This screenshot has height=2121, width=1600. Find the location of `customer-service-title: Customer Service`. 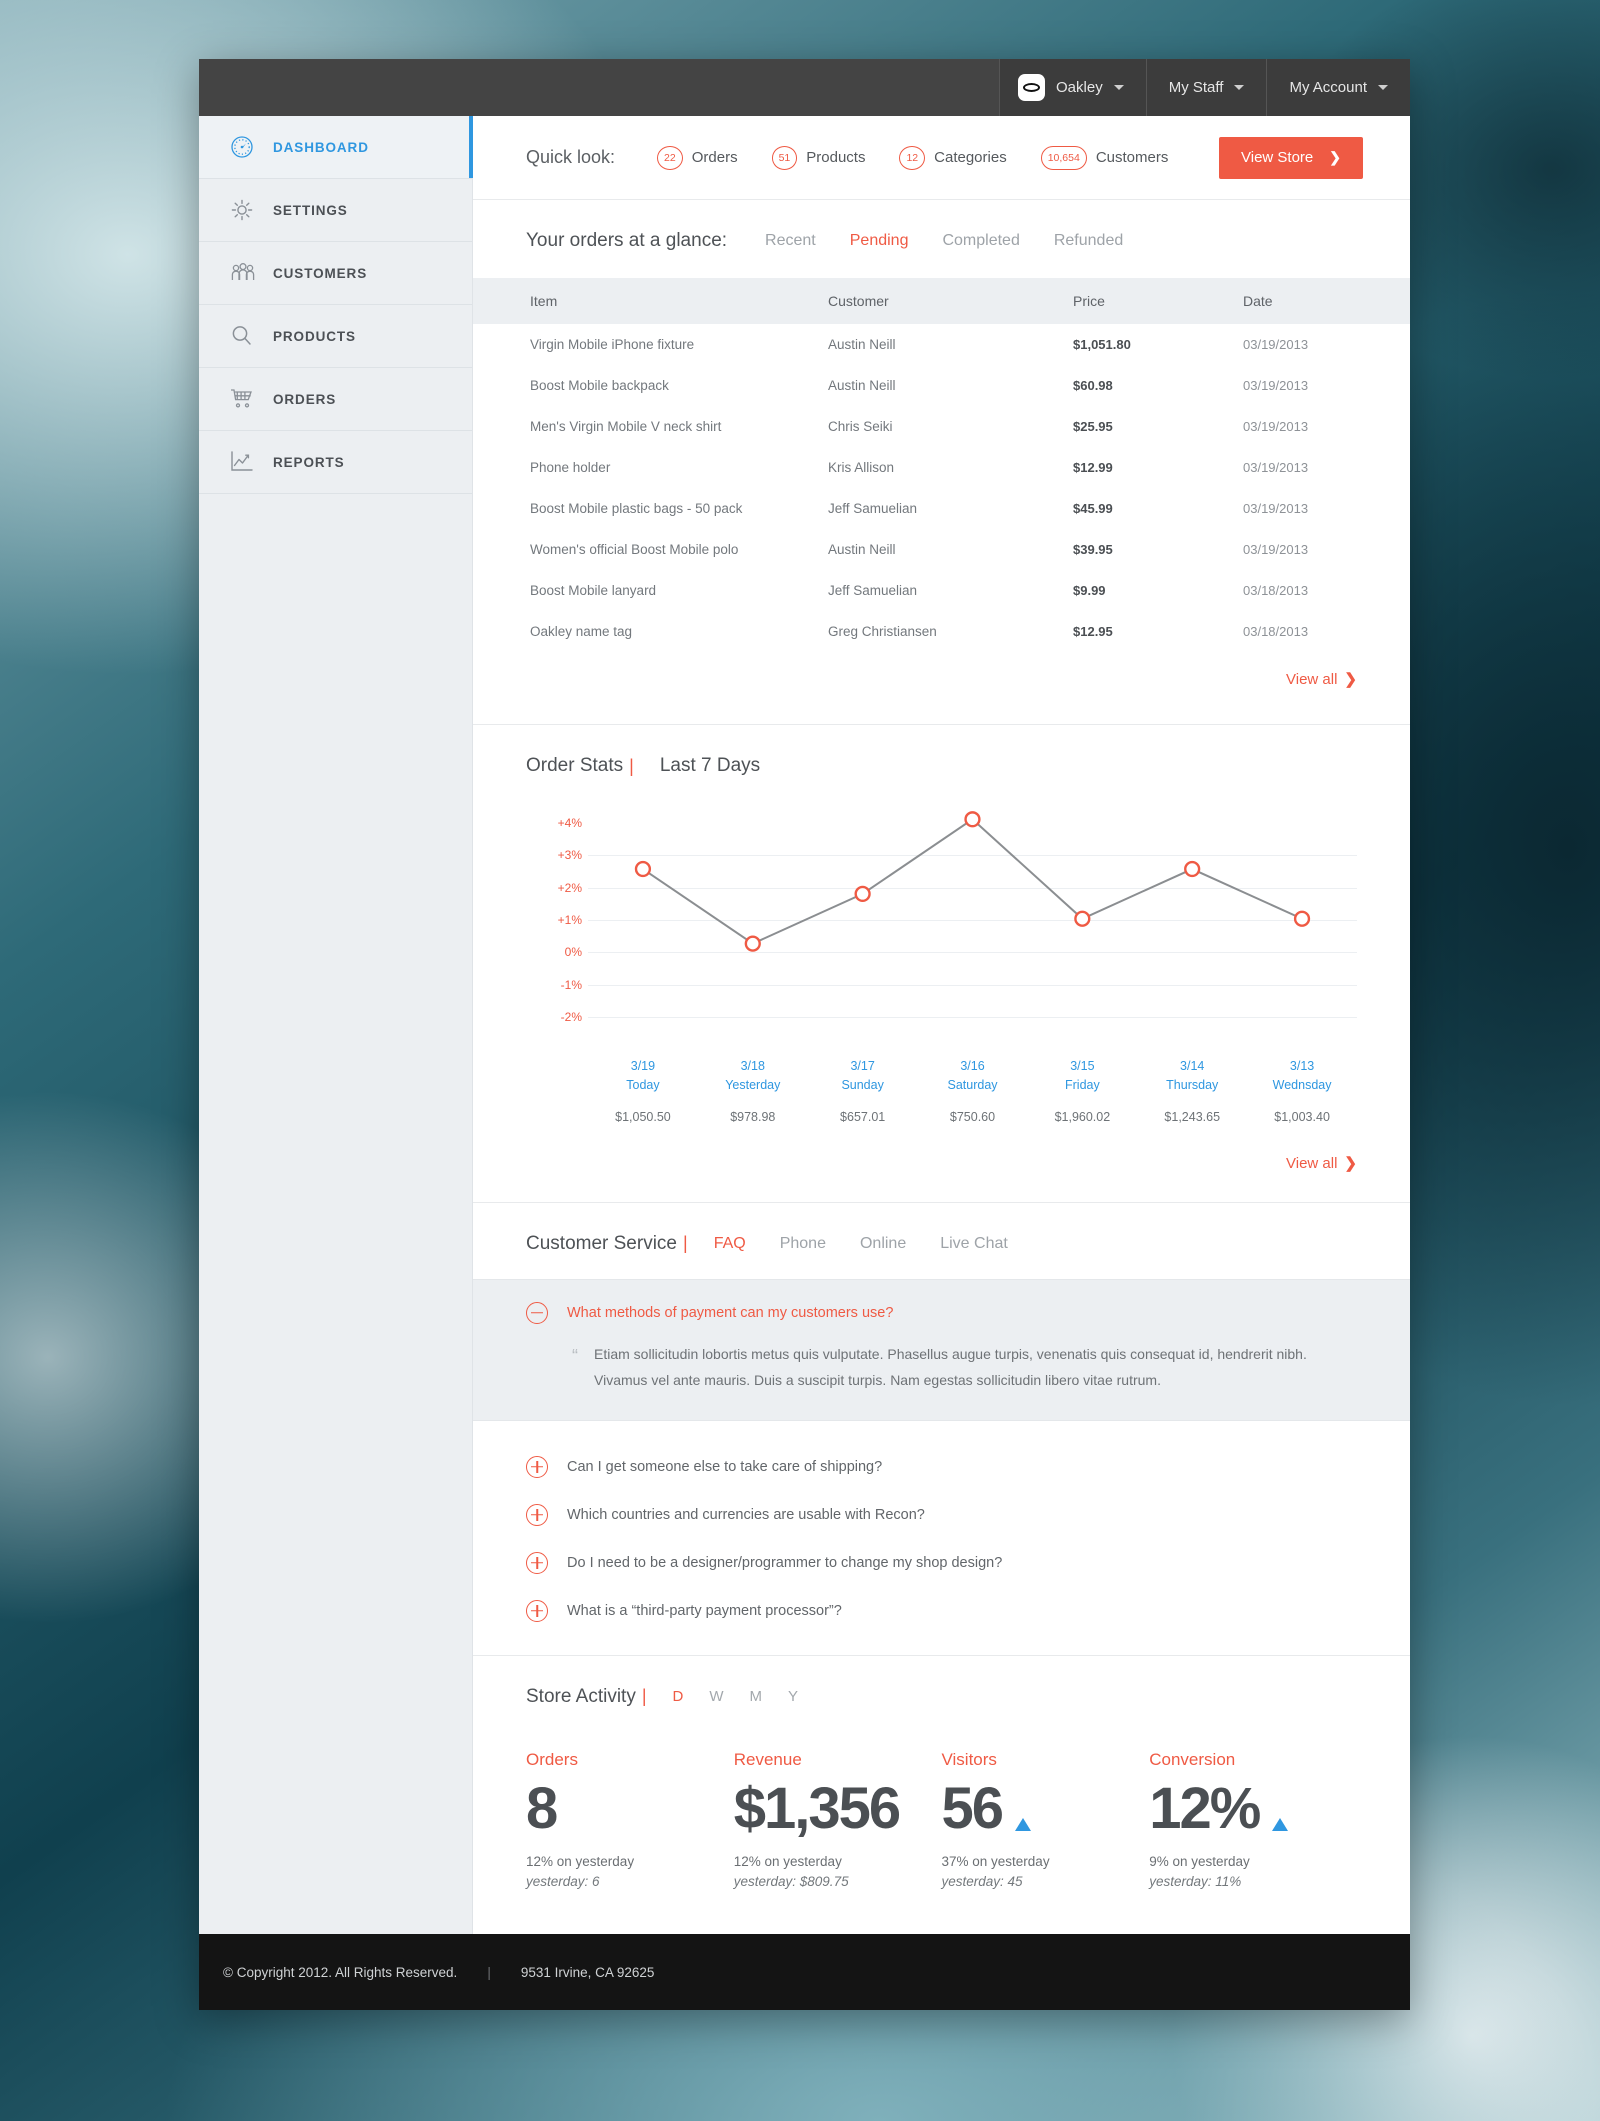

customer-service-title: Customer Service is located at coordinates (601, 1243).